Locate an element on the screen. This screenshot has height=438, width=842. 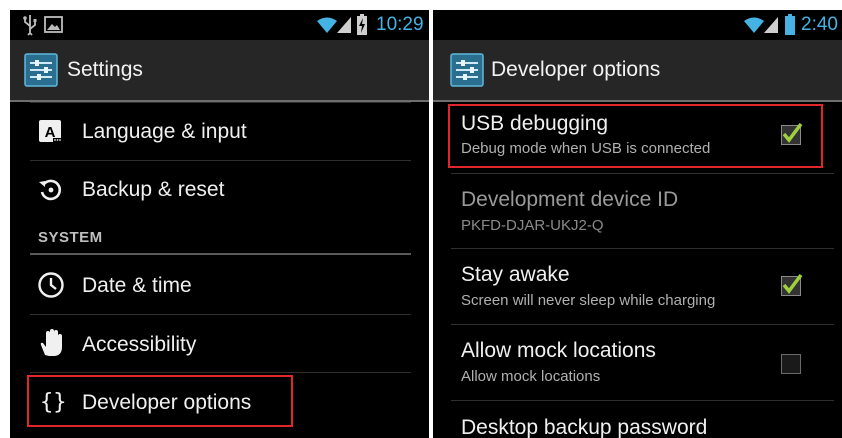
settings-item-language: A Language & input is located at coordinates (219, 131).